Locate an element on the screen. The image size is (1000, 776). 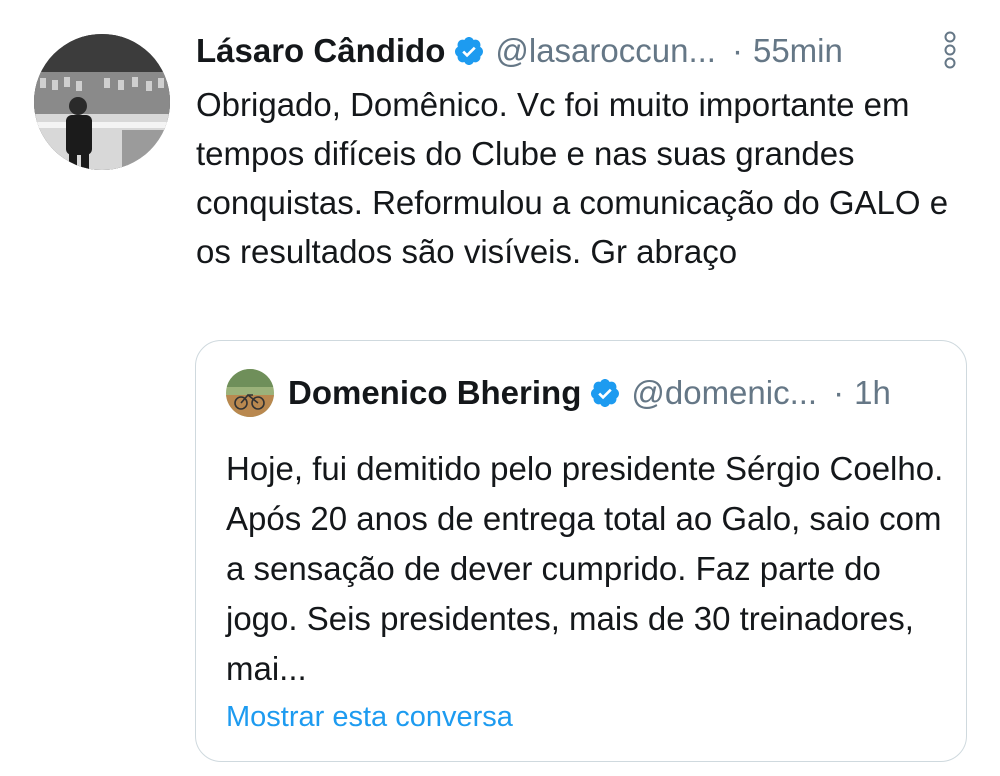
tweet-timestamp: 55min is located at coordinates (798, 51).